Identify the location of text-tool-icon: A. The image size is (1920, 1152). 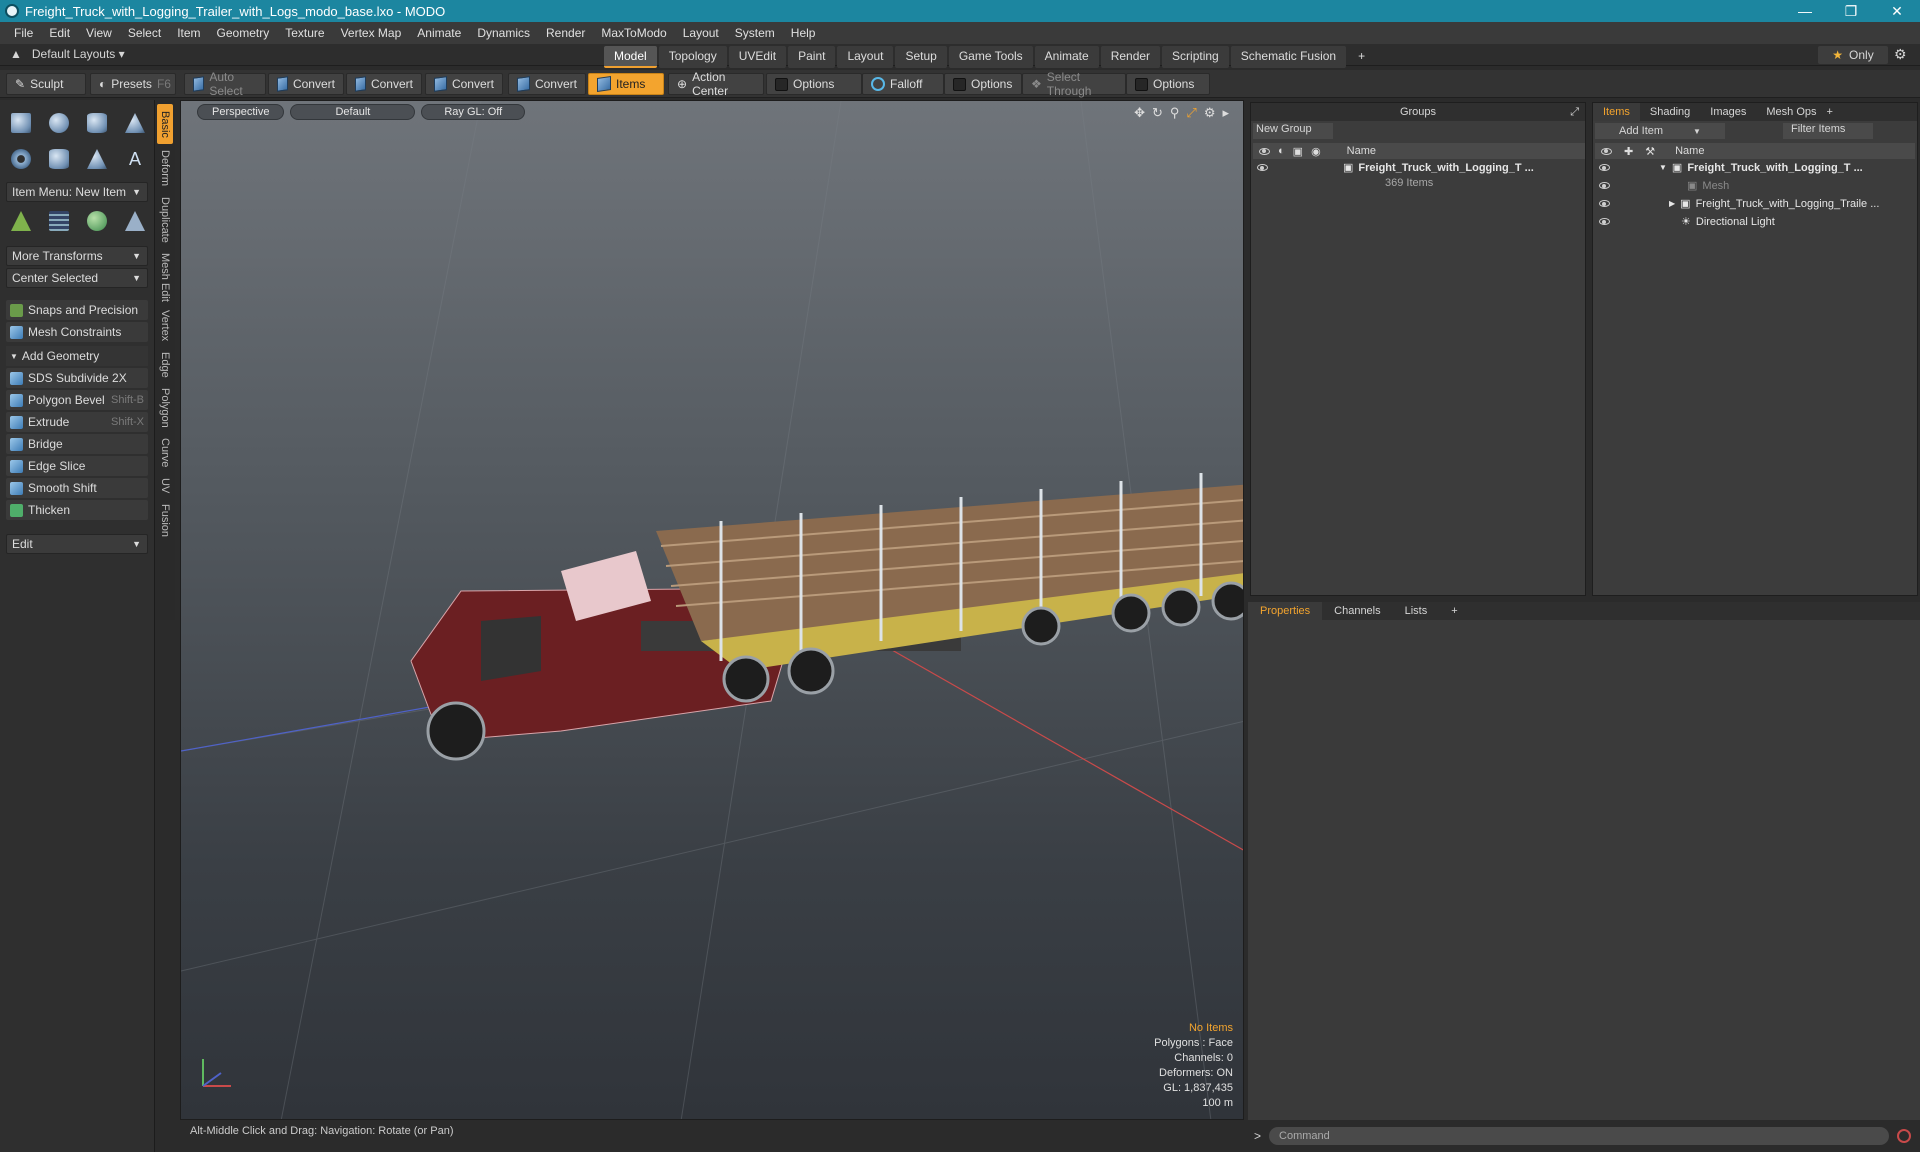
(135, 159).